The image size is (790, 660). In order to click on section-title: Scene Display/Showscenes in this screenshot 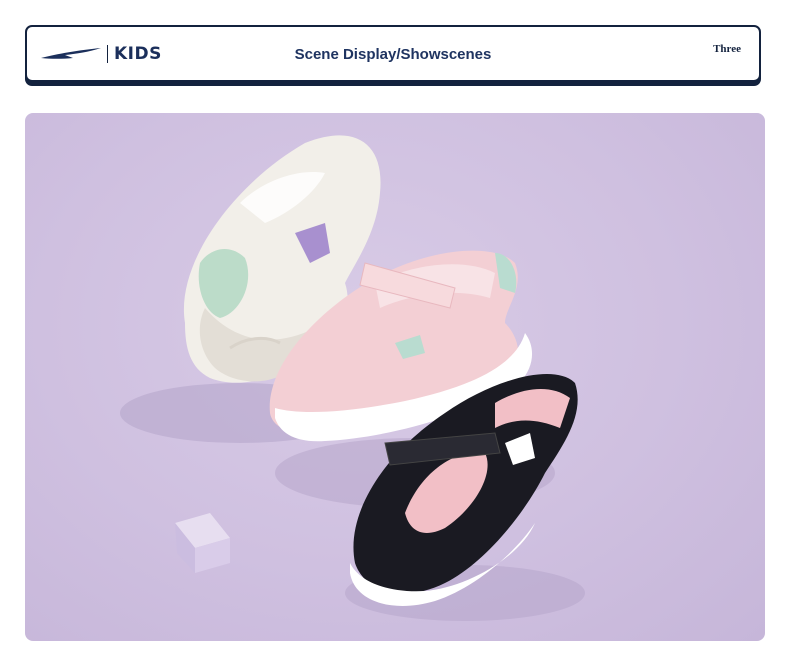, I will do `click(393, 54)`.